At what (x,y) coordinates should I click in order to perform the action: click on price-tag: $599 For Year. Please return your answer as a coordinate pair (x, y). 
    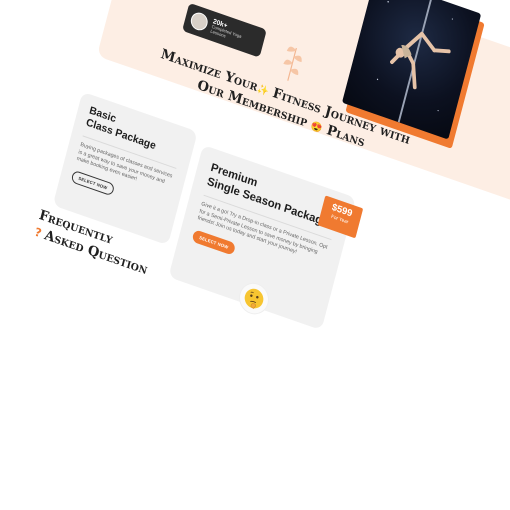
    Looking at the image, I should click on (340, 217).